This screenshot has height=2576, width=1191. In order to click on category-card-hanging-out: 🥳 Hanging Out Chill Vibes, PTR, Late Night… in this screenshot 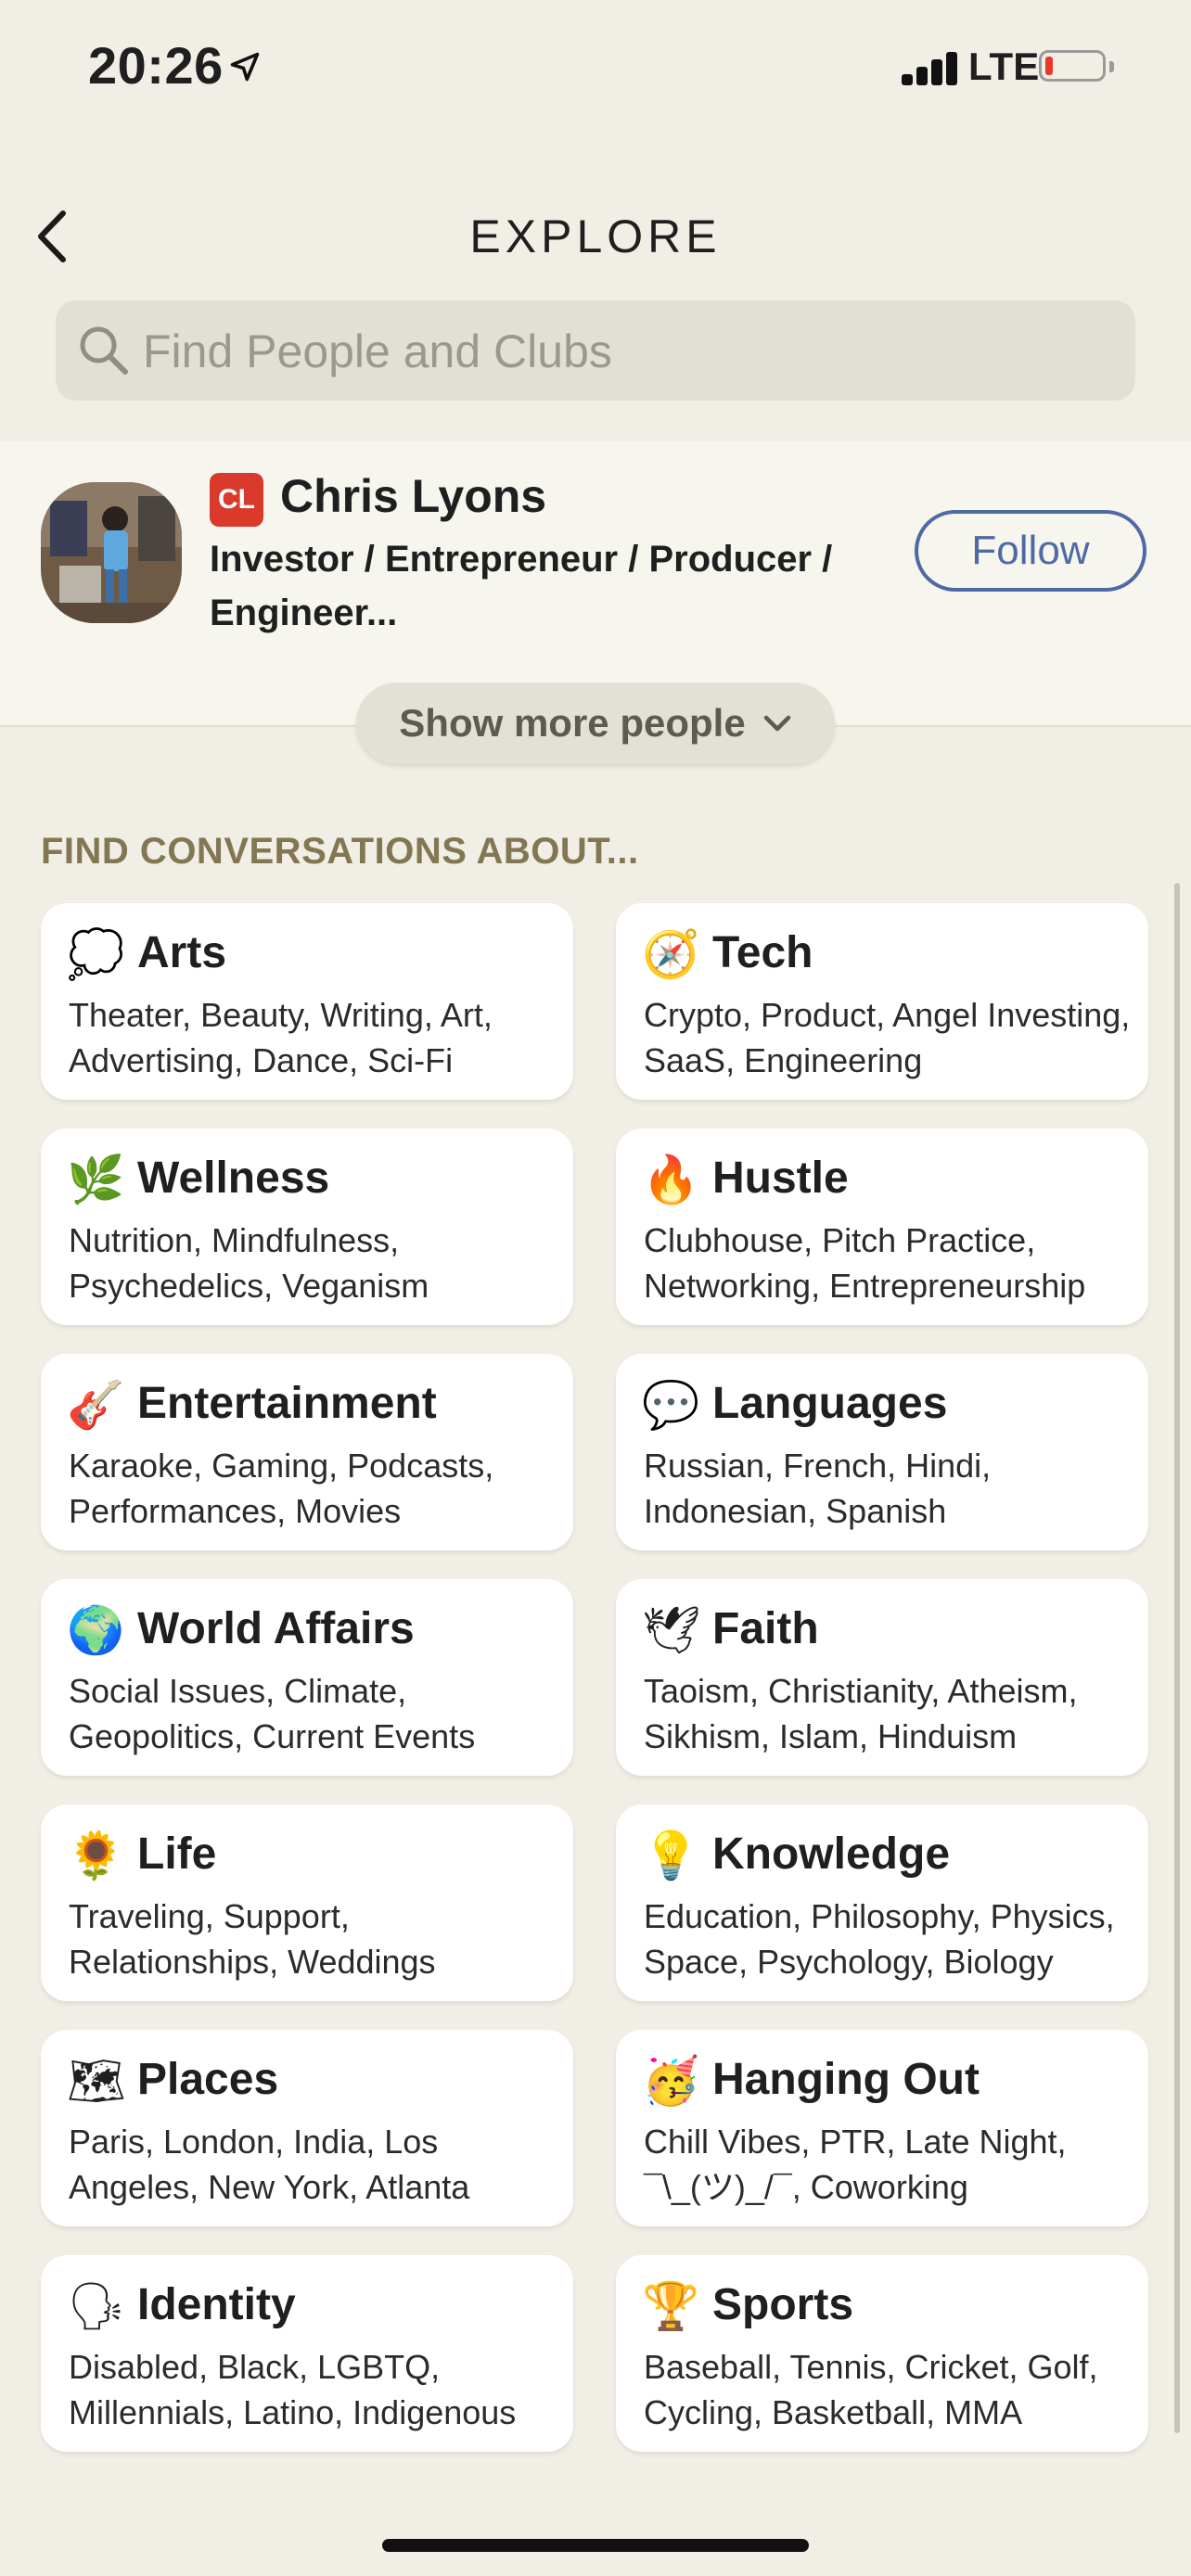, I will do `click(882, 2128)`.